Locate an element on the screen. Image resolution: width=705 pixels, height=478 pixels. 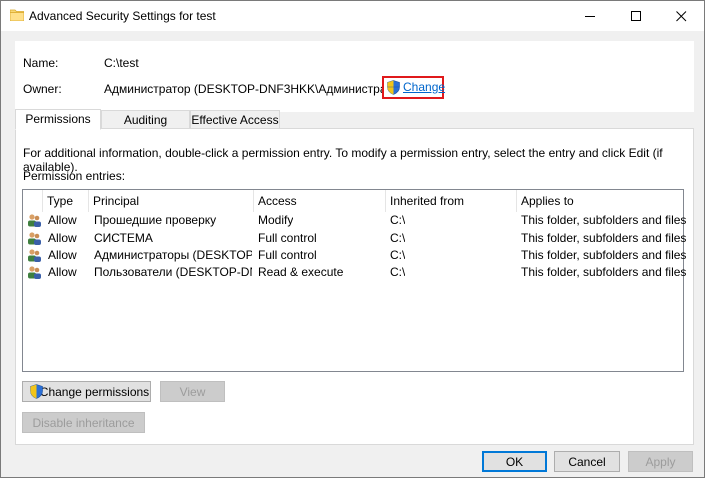
owner-label: Owner: is located at coordinates (42, 89).